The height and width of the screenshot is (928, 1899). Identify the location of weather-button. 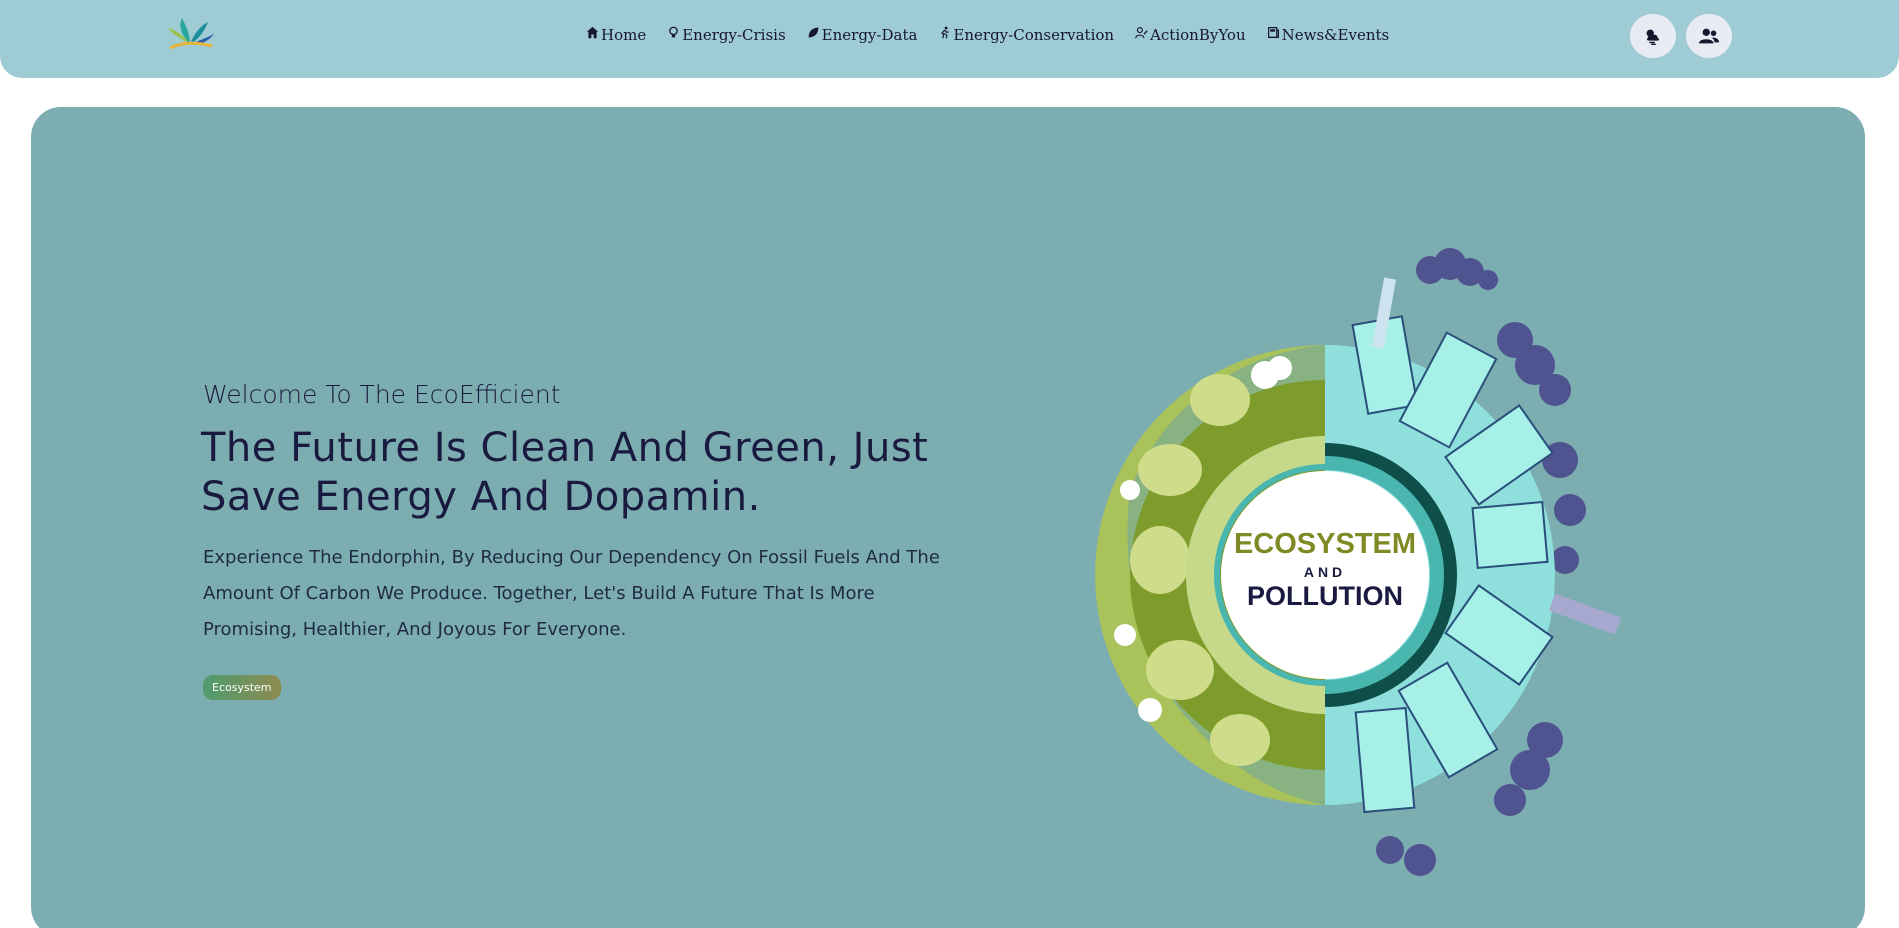
(1653, 36).